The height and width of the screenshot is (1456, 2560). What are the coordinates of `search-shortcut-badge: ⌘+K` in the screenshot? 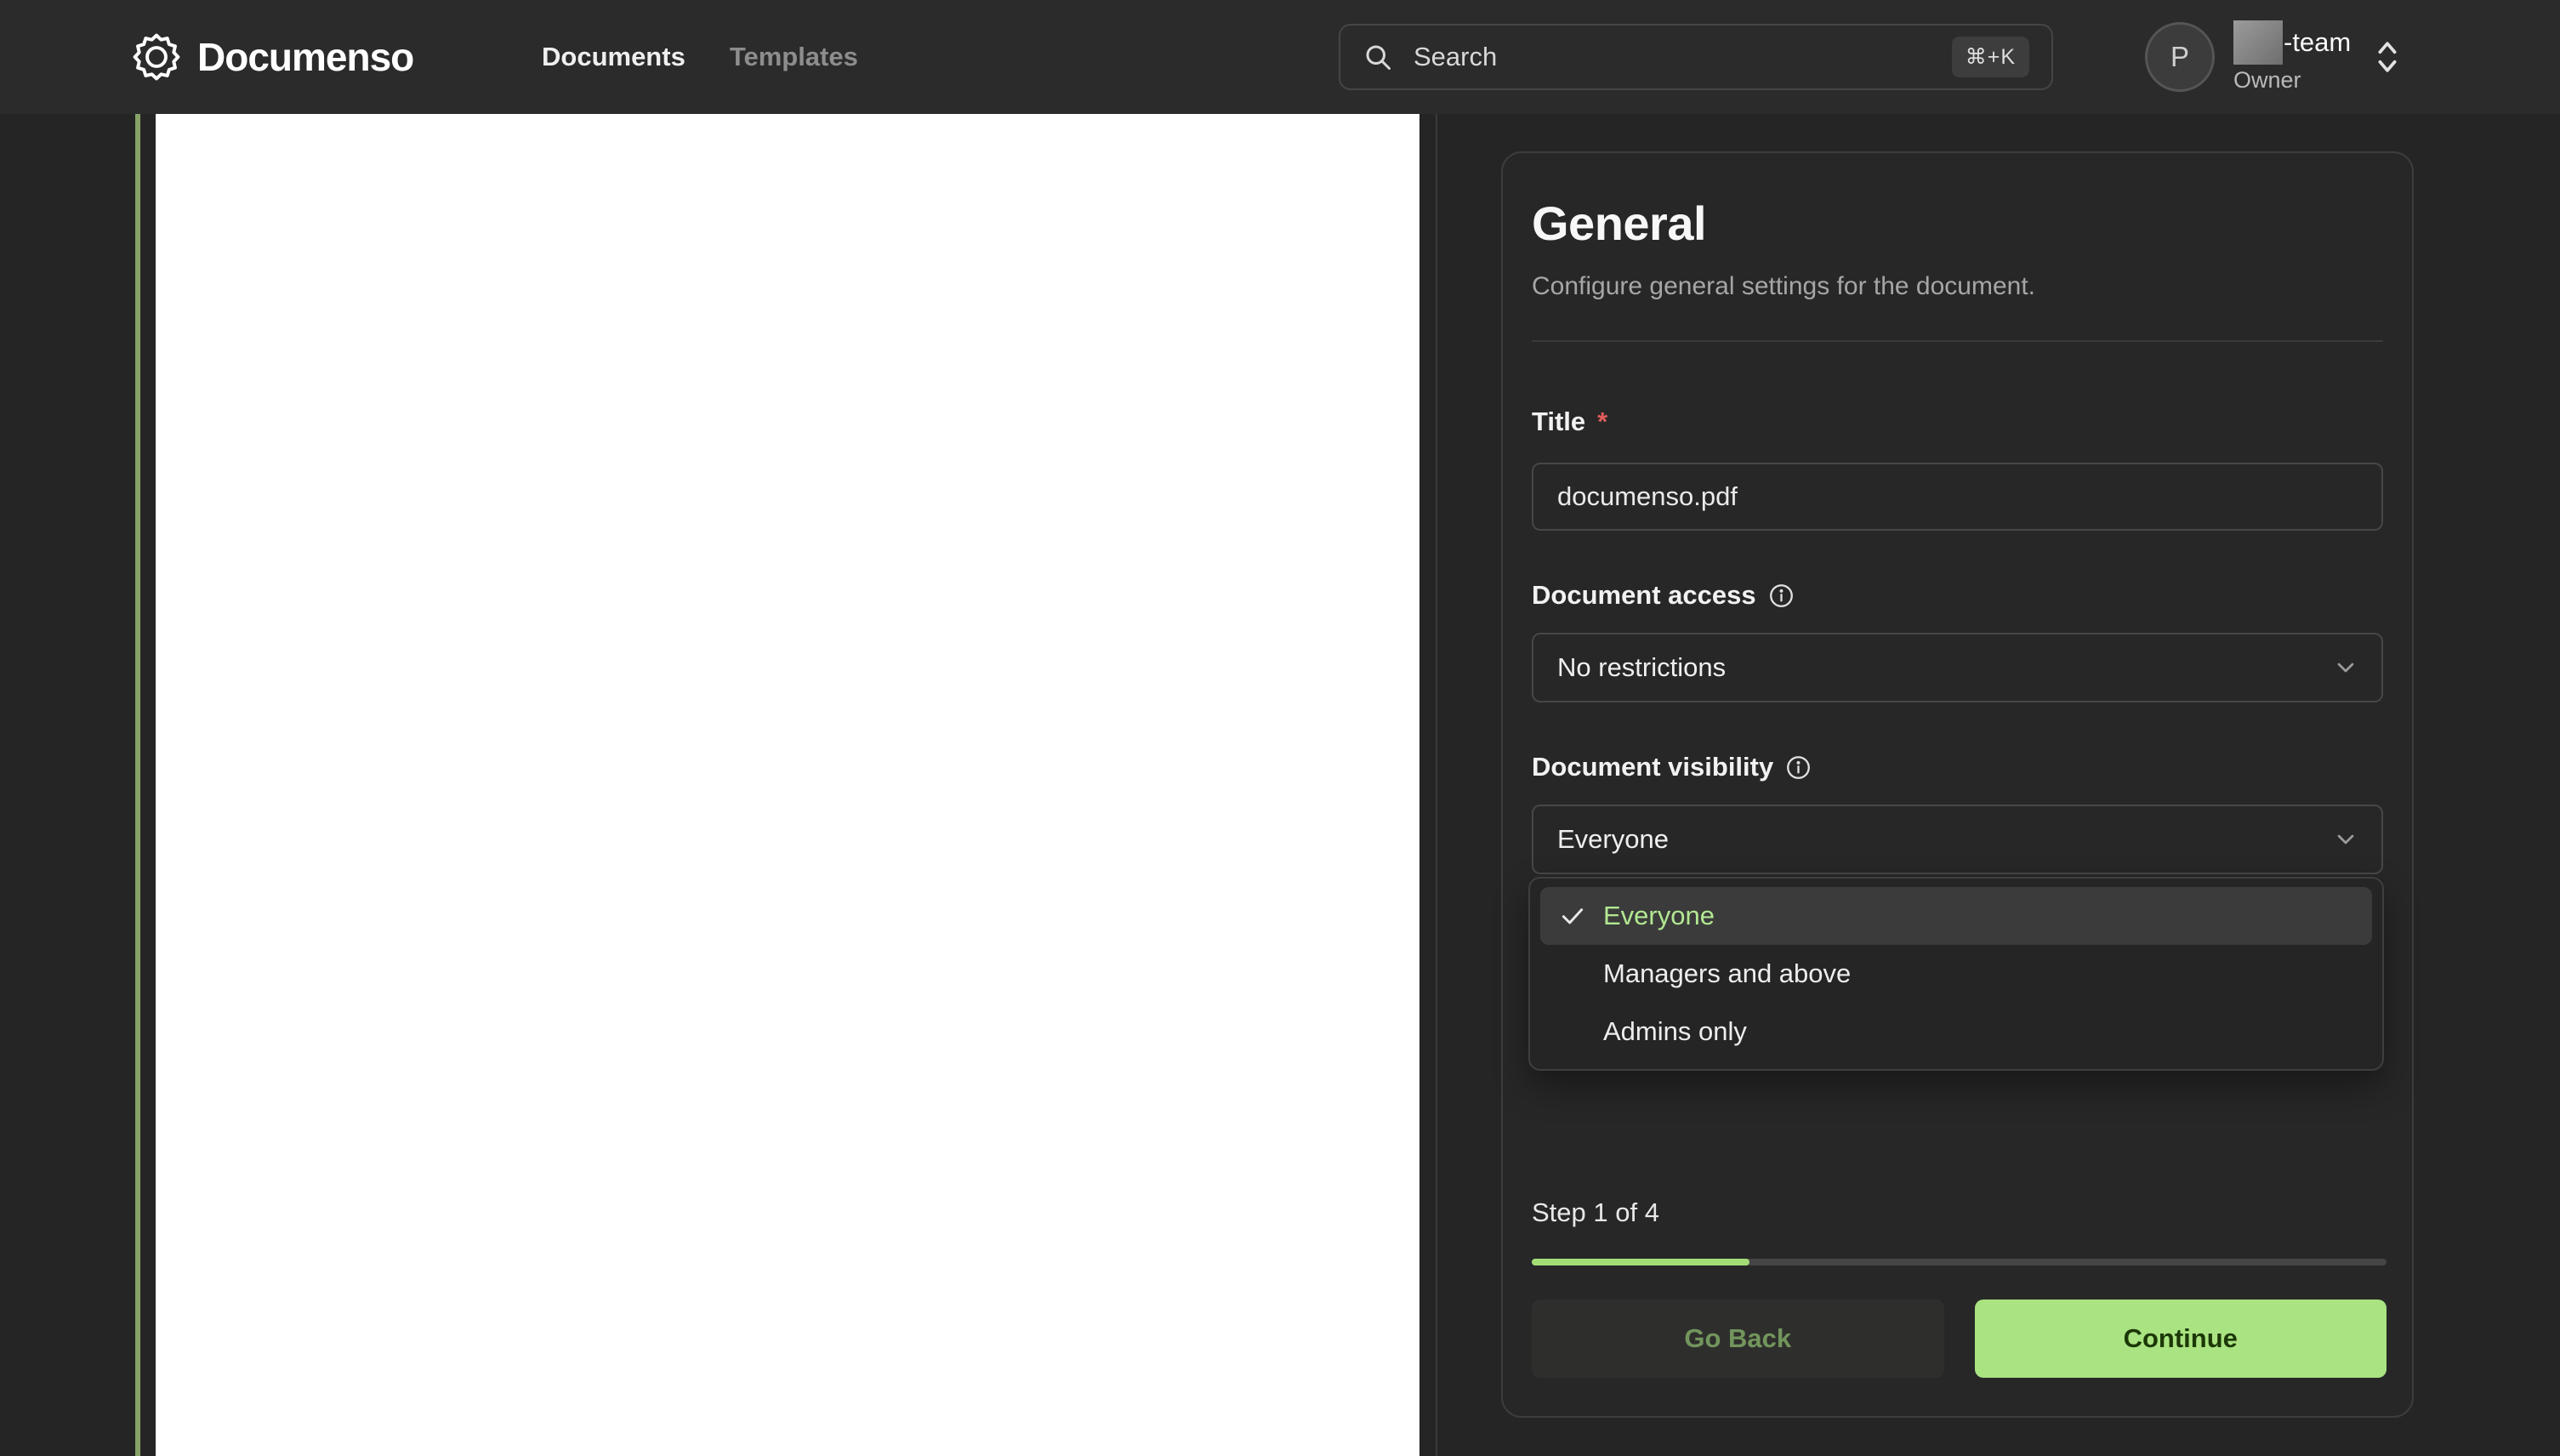 It's located at (1990, 57).